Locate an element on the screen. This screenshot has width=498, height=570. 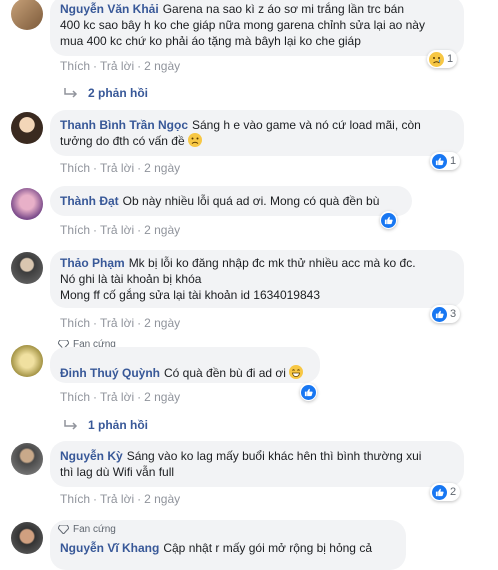
comment-text: Có quà đền bù đi ad ơi is located at coordinates (225, 373).